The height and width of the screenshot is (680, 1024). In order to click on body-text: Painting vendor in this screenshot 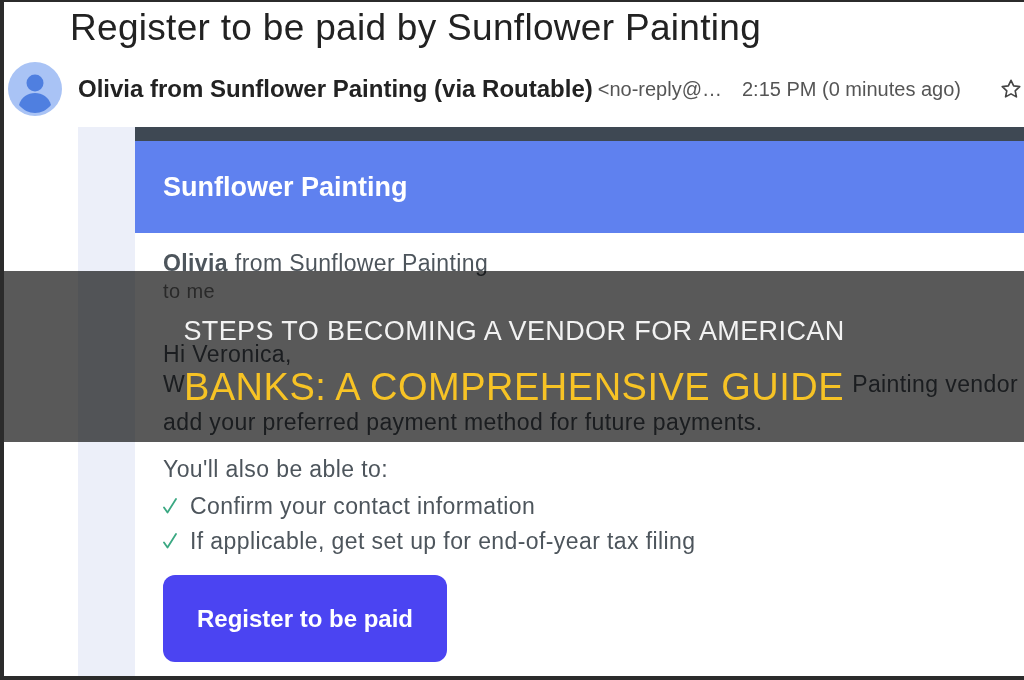, I will do `click(935, 384)`.